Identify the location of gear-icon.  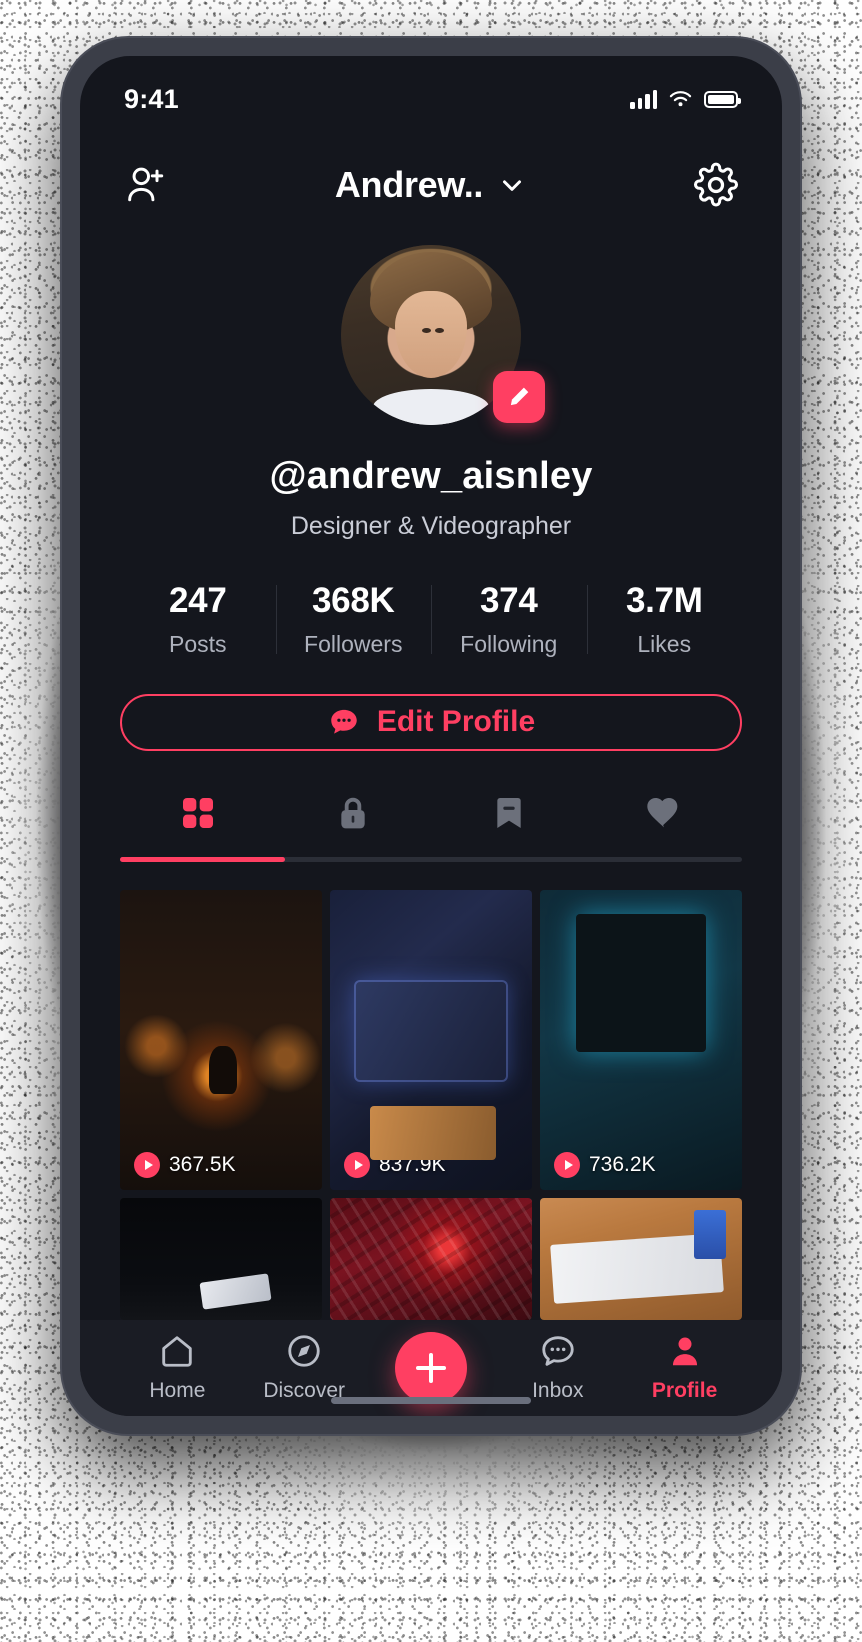
(716, 184).